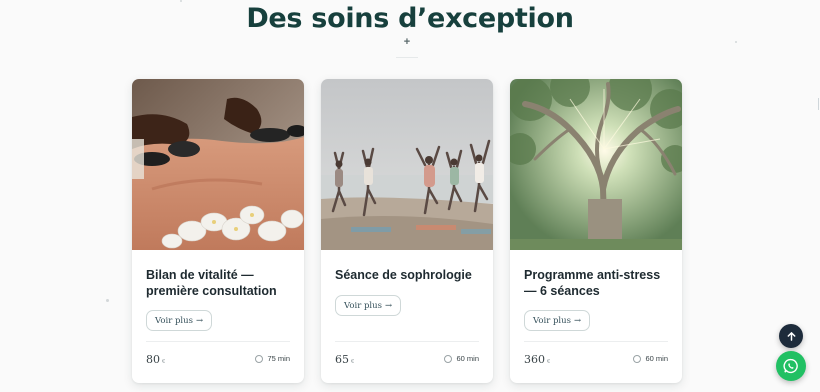  I want to click on hot-stone-massage-photo, so click(218, 164).